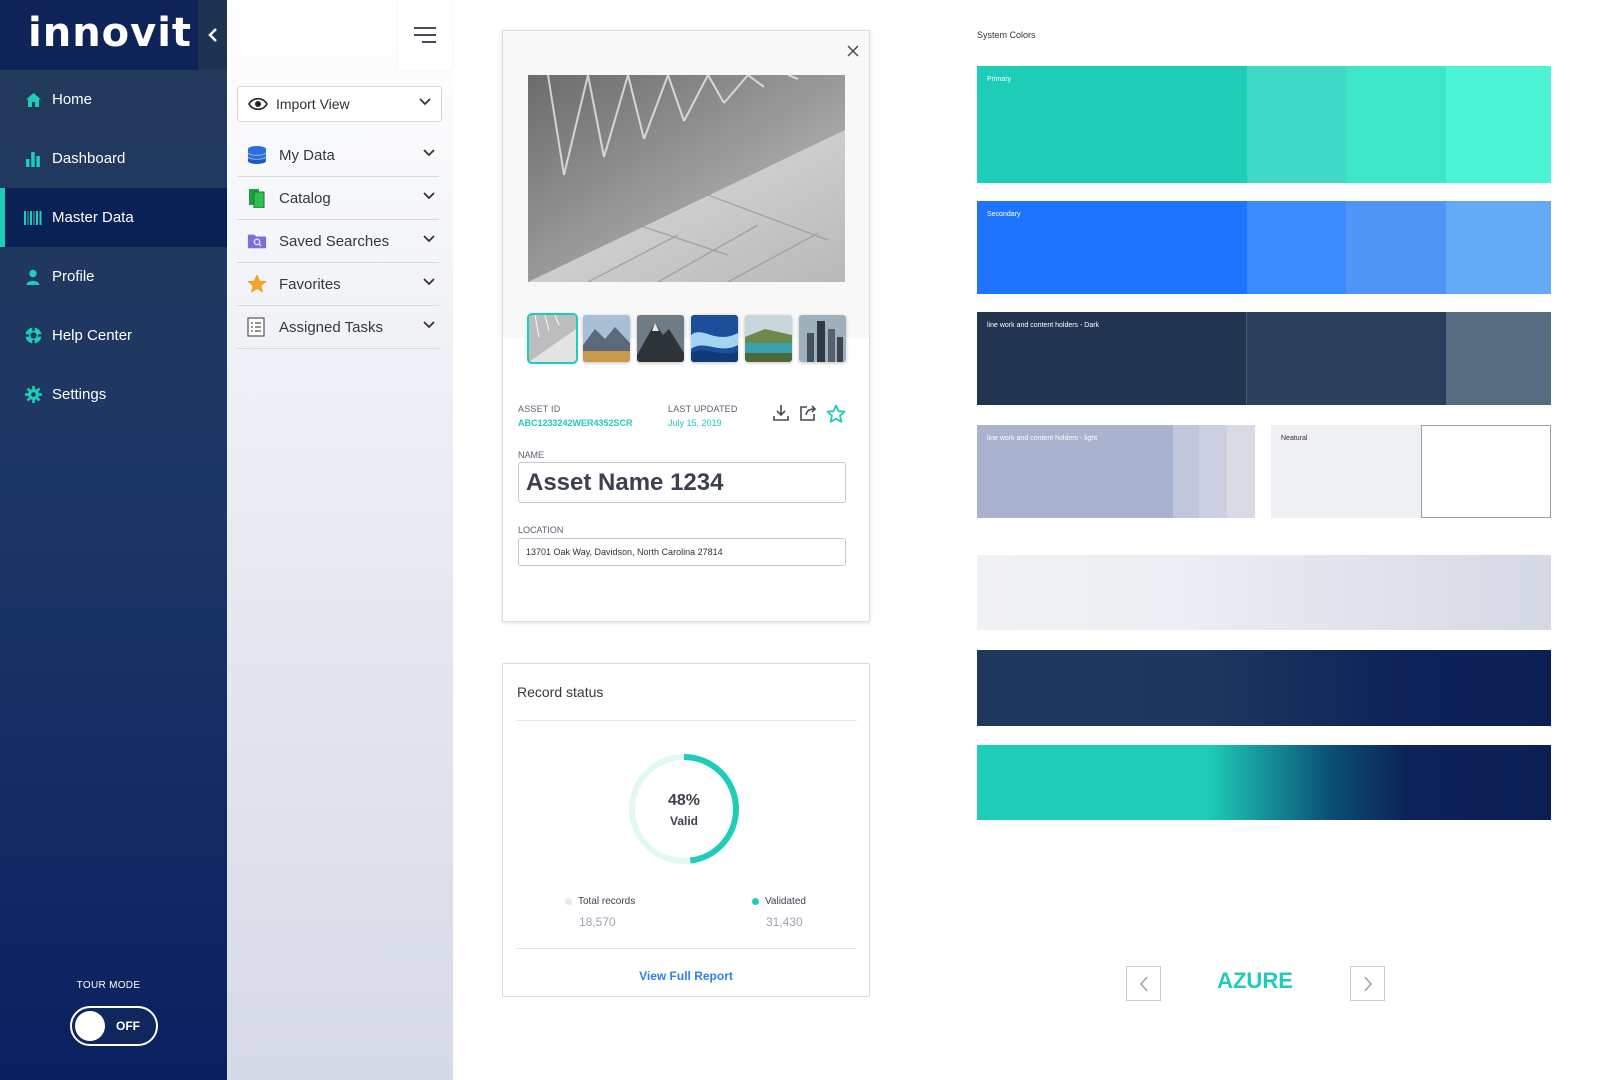 The width and height of the screenshot is (1600, 1080). Describe the element at coordinates (257, 327) in the screenshot. I see `checklist-icon` at that location.